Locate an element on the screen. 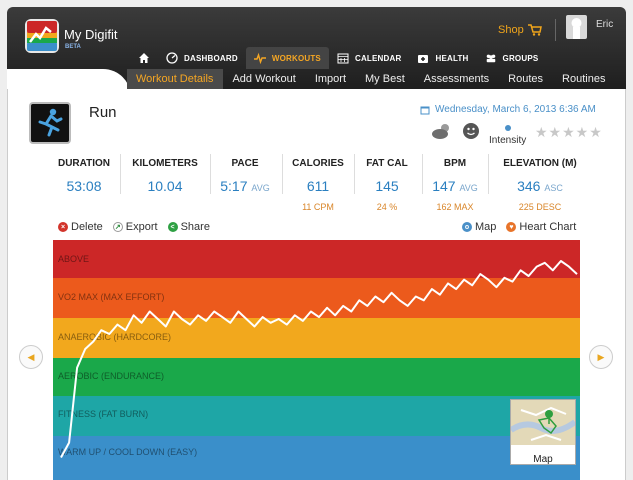  stat-bpm-value: 147 is located at coordinates (444, 186).